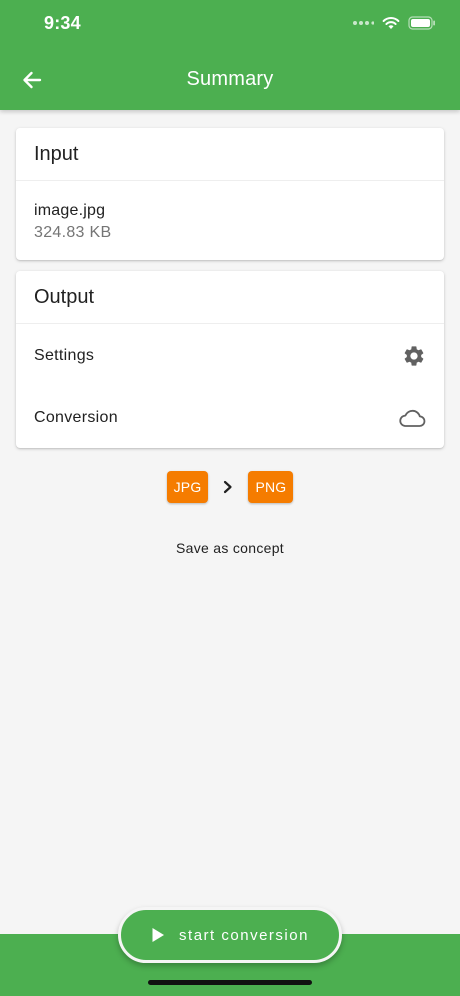 This screenshot has width=460, height=996. Describe the element at coordinates (230, 982) in the screenshot. I see `home-indicator` at that location.